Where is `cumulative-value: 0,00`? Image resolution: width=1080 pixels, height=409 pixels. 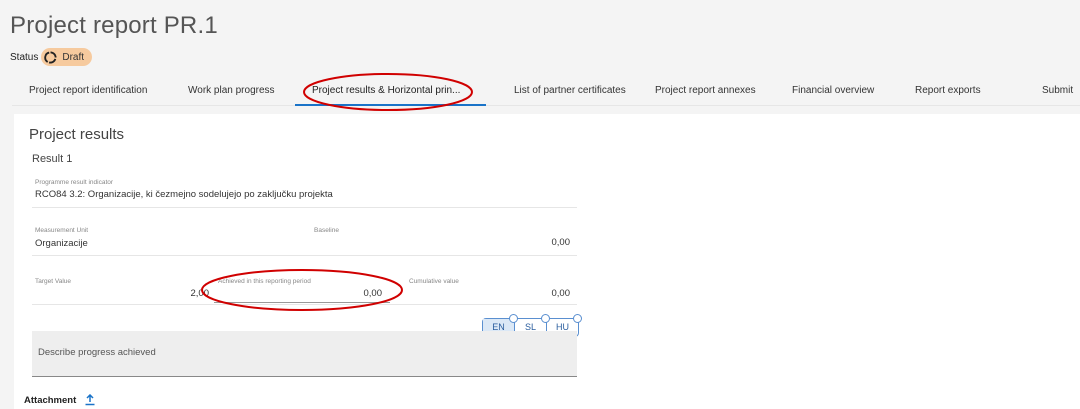 cumulative-value: 0,00 is located at coordinates (561, 293).